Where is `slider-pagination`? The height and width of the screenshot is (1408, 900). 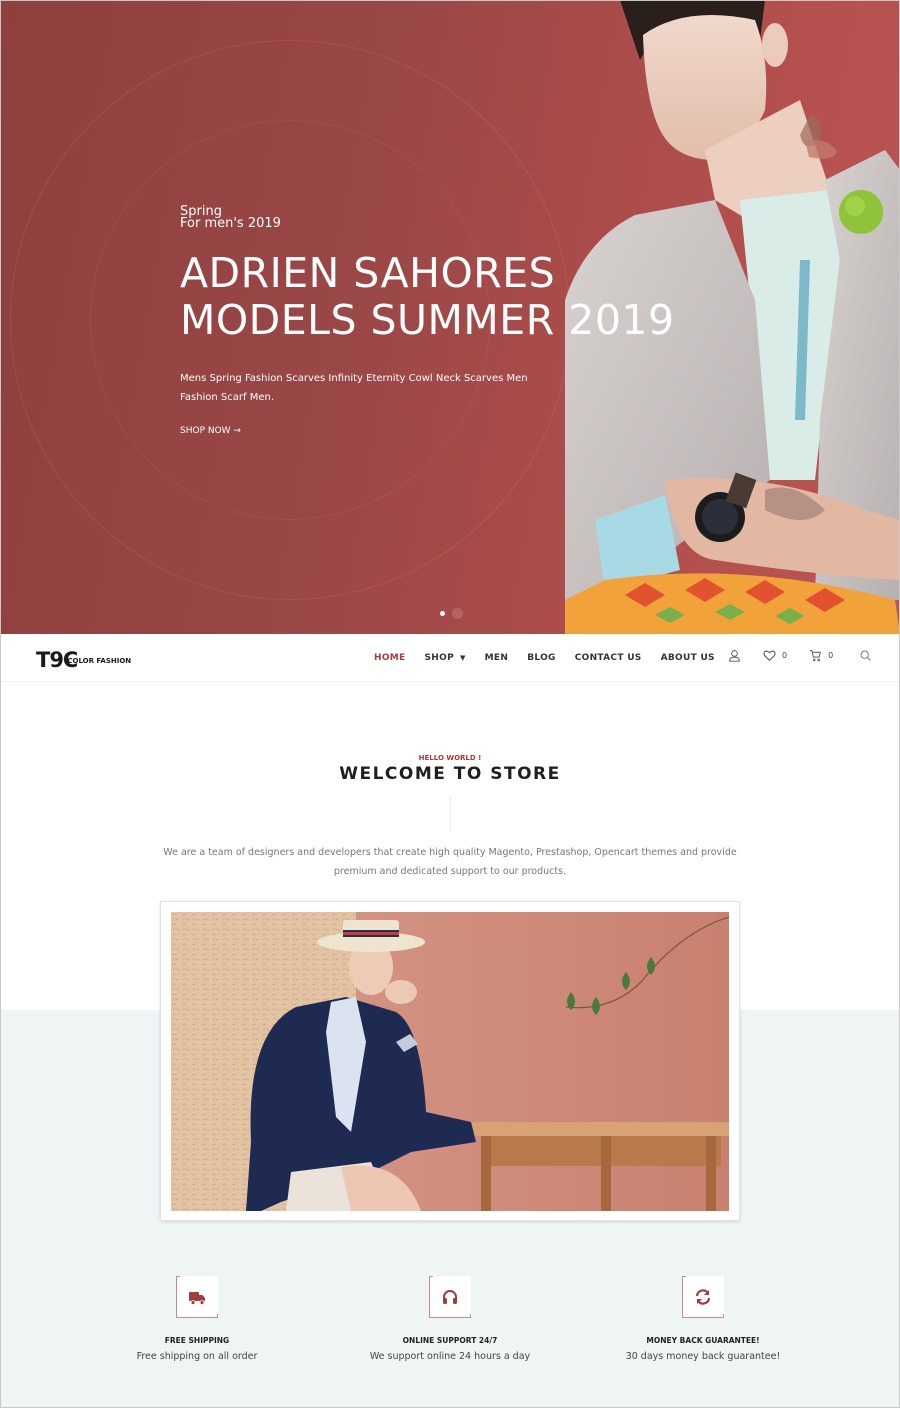
slider-pagination is located at coordinates (450, 613).